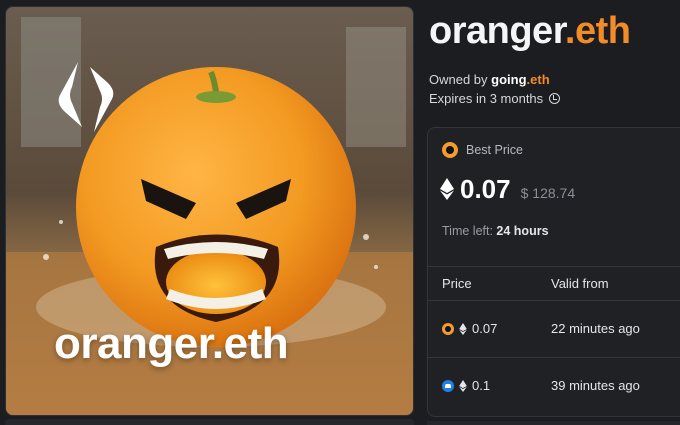 The image size is (680, 425). What do you see at coordinates (171, 343) in the screenshot?
I see `artwork-name-overlay: oranger.eth` at bounding box center [171, 343].